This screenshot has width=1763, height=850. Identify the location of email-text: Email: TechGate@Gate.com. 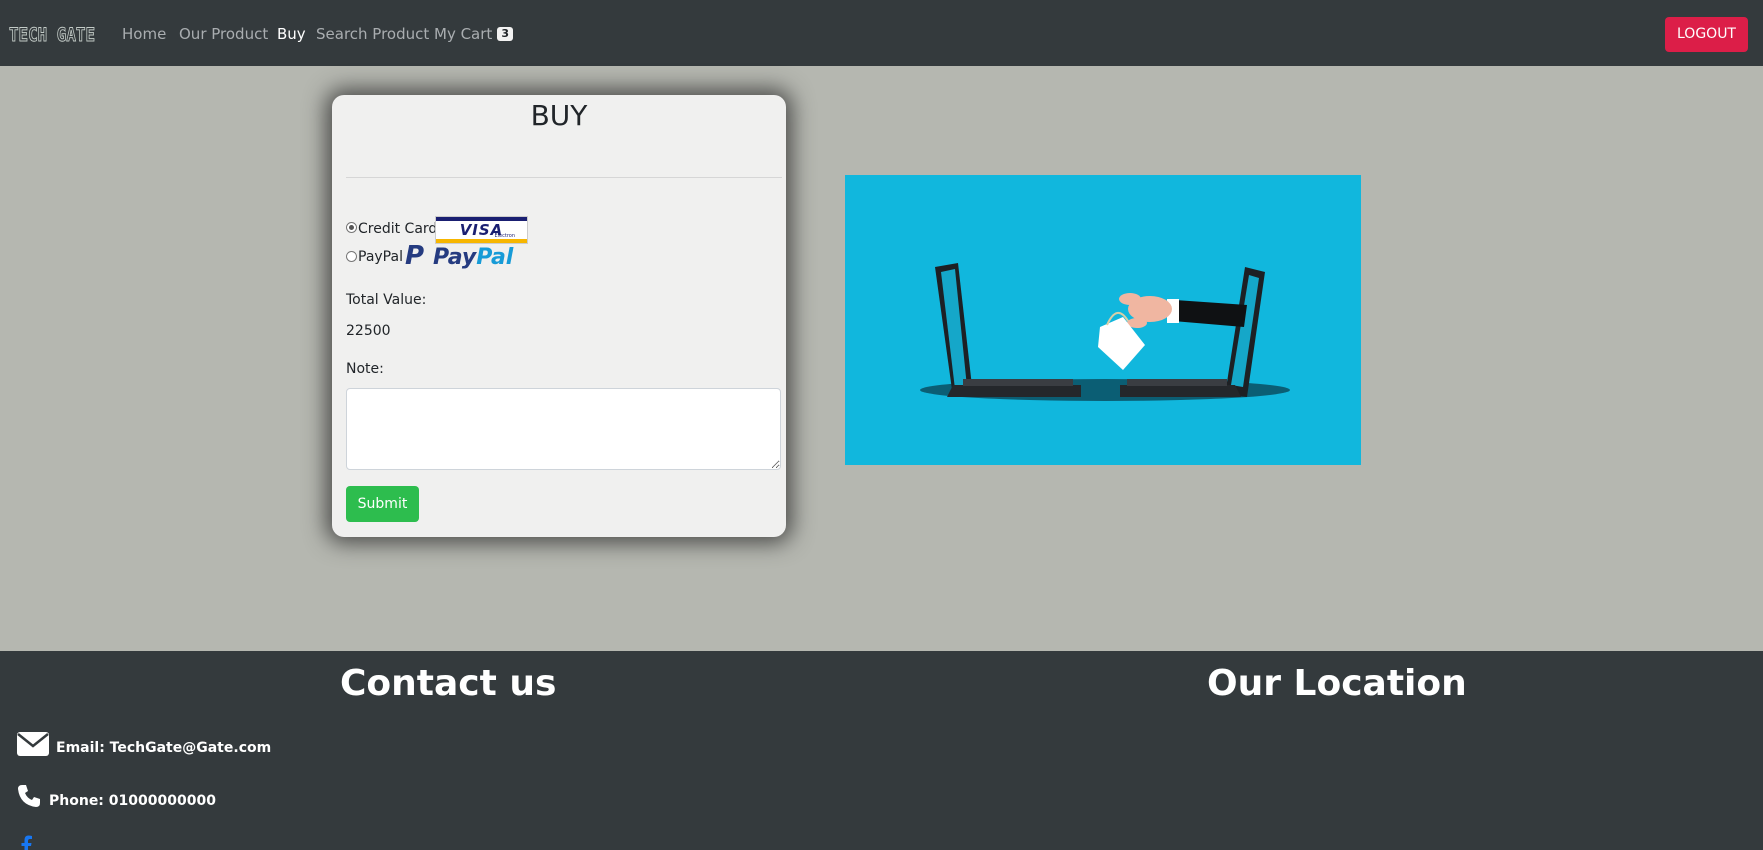
(164, 748).